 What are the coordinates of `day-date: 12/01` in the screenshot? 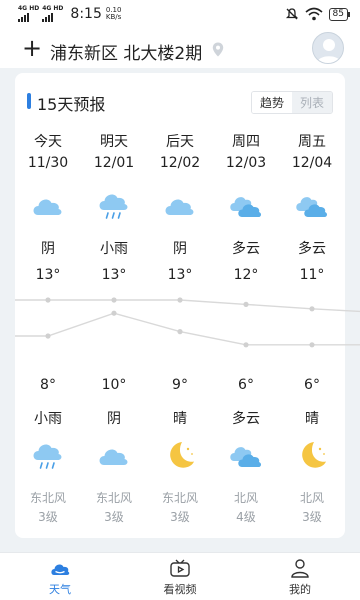 It's located at (114, 163).